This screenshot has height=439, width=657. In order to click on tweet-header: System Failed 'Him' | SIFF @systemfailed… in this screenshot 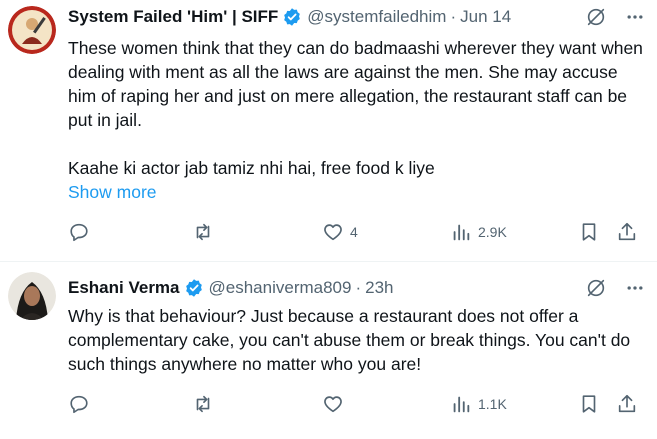, I will do `click(356, 17)`.